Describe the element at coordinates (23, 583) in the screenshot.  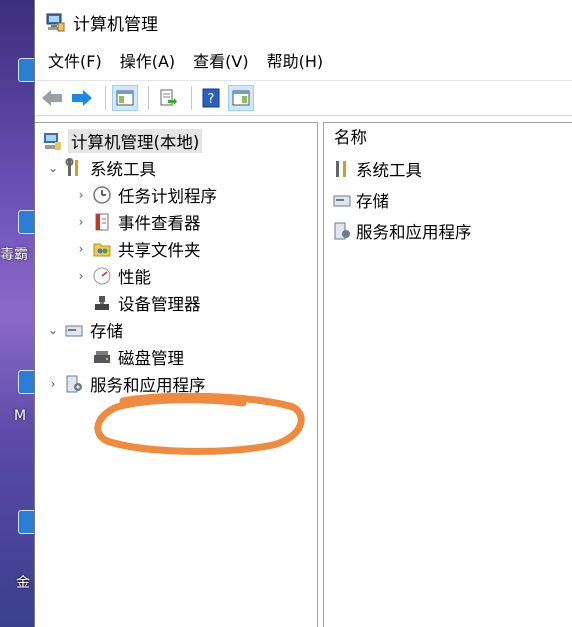
I see `desktop-label: 金` at that location.